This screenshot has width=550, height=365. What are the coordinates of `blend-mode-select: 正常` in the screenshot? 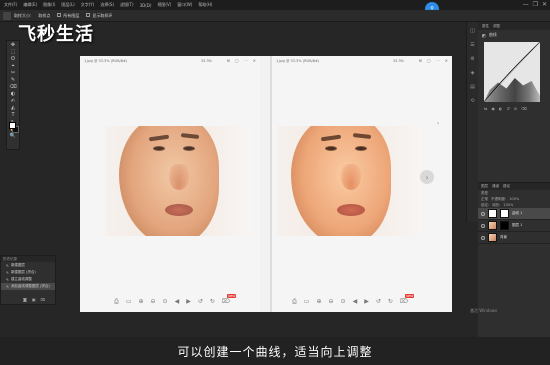 It's located at (484, 199).